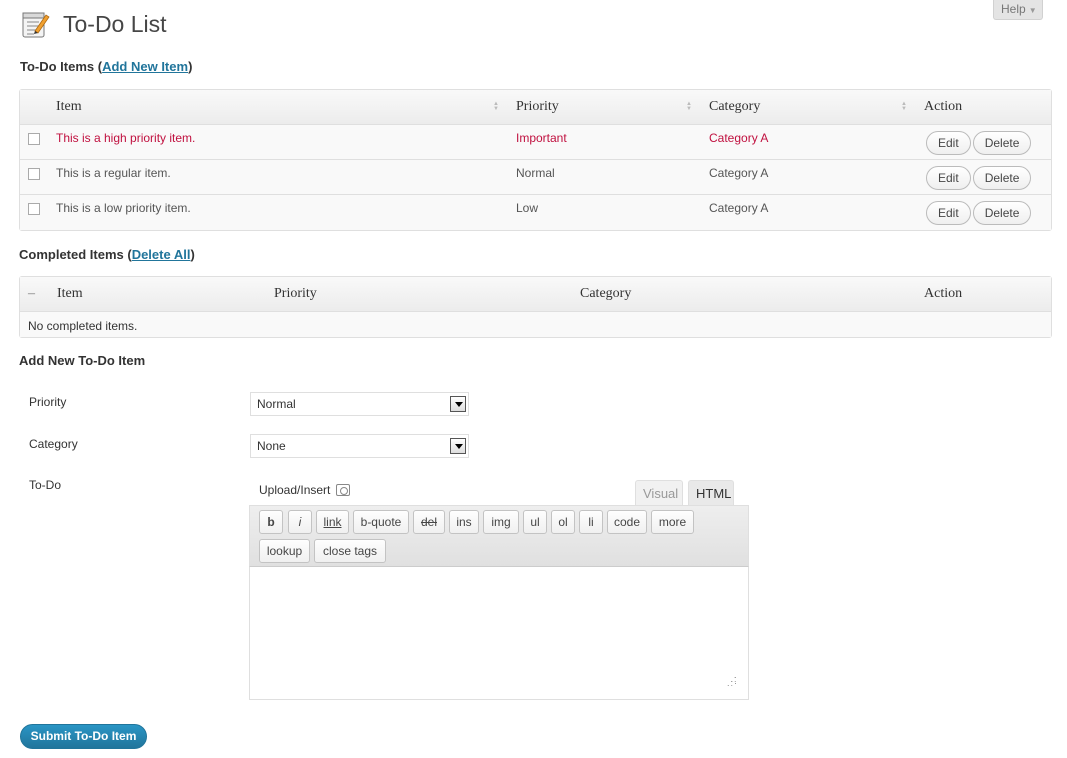  What do you see at coordinates (34, 294) in the screenshot?
I see `collapse-toggle: –` at bounding box center [34, 294].